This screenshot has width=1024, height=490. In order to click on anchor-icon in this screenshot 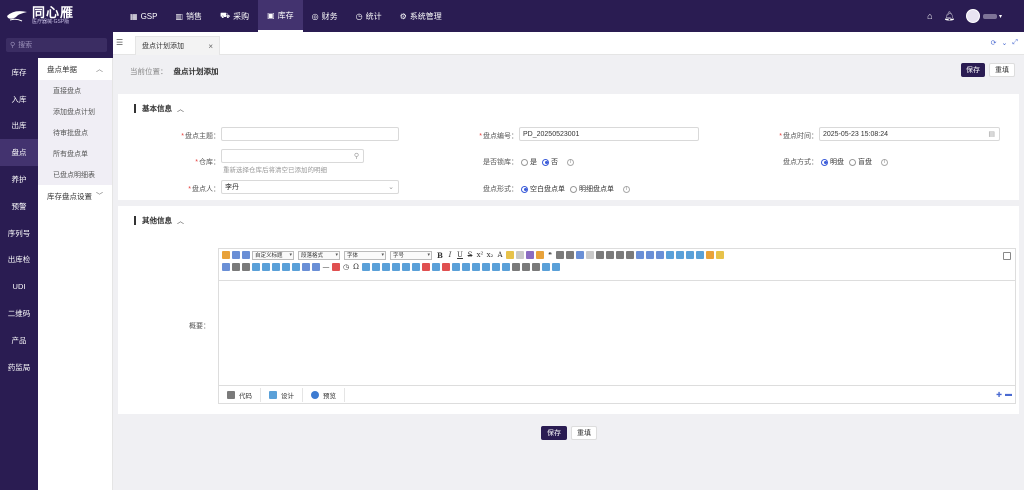, I will do `click(660, 255)`.